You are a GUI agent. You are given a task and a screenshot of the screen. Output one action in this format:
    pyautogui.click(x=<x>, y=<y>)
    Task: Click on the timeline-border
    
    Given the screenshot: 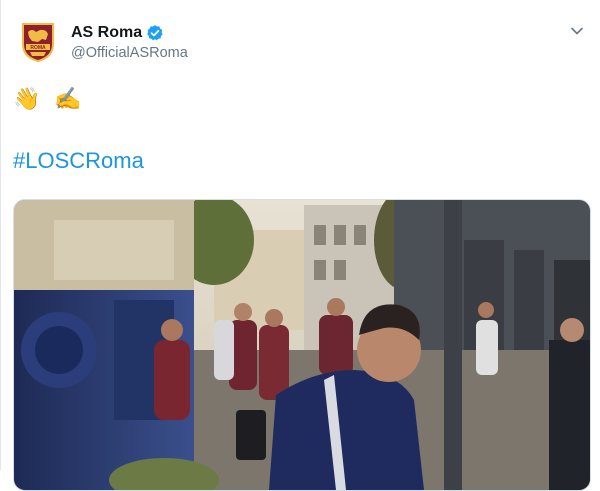 What is the action you would take?
    pyautogui.click(x=0, y=235)
    